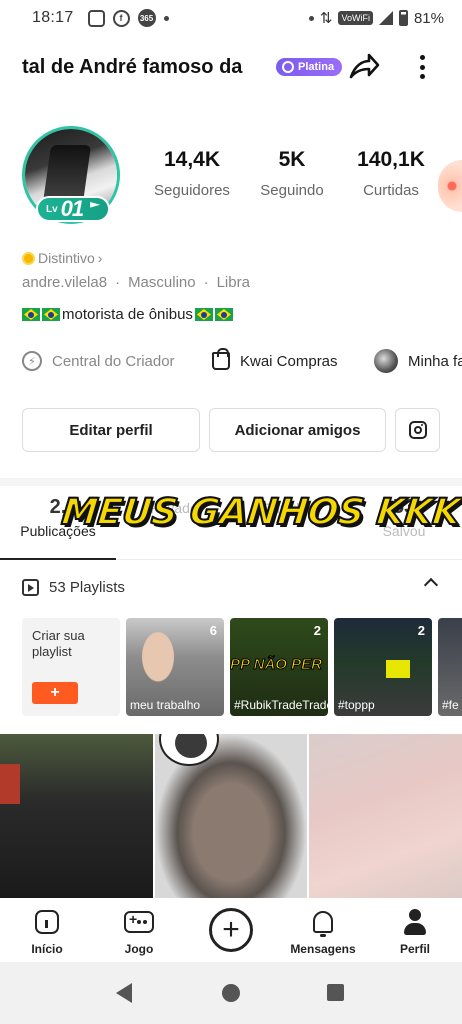 The height and width of the screenshot is (1024, 462). I want to click on playlist-icon, so click(30, 587).